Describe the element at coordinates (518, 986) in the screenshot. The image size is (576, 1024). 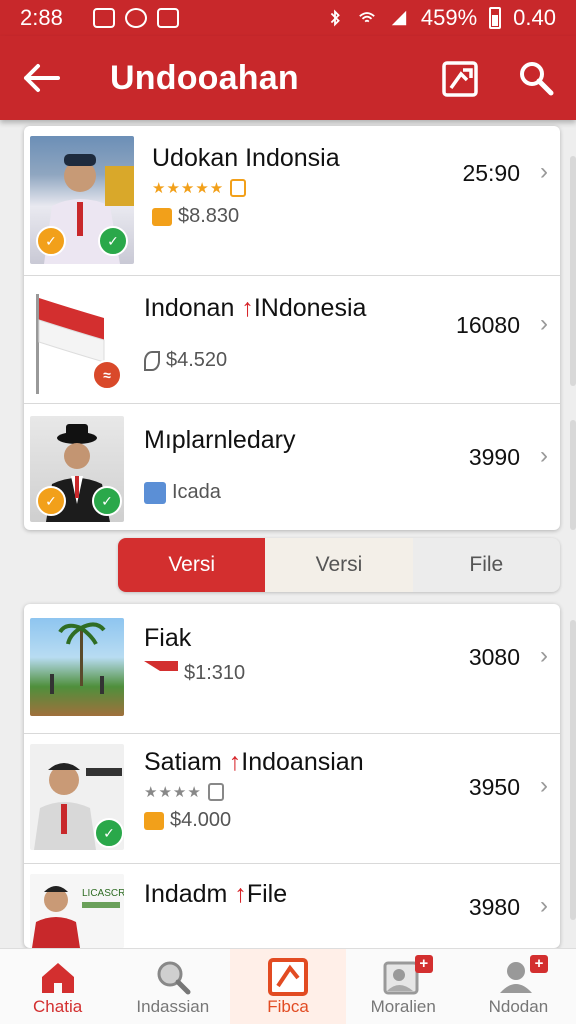
I see `nav-item-ndodan: + Ndodan` at that location.